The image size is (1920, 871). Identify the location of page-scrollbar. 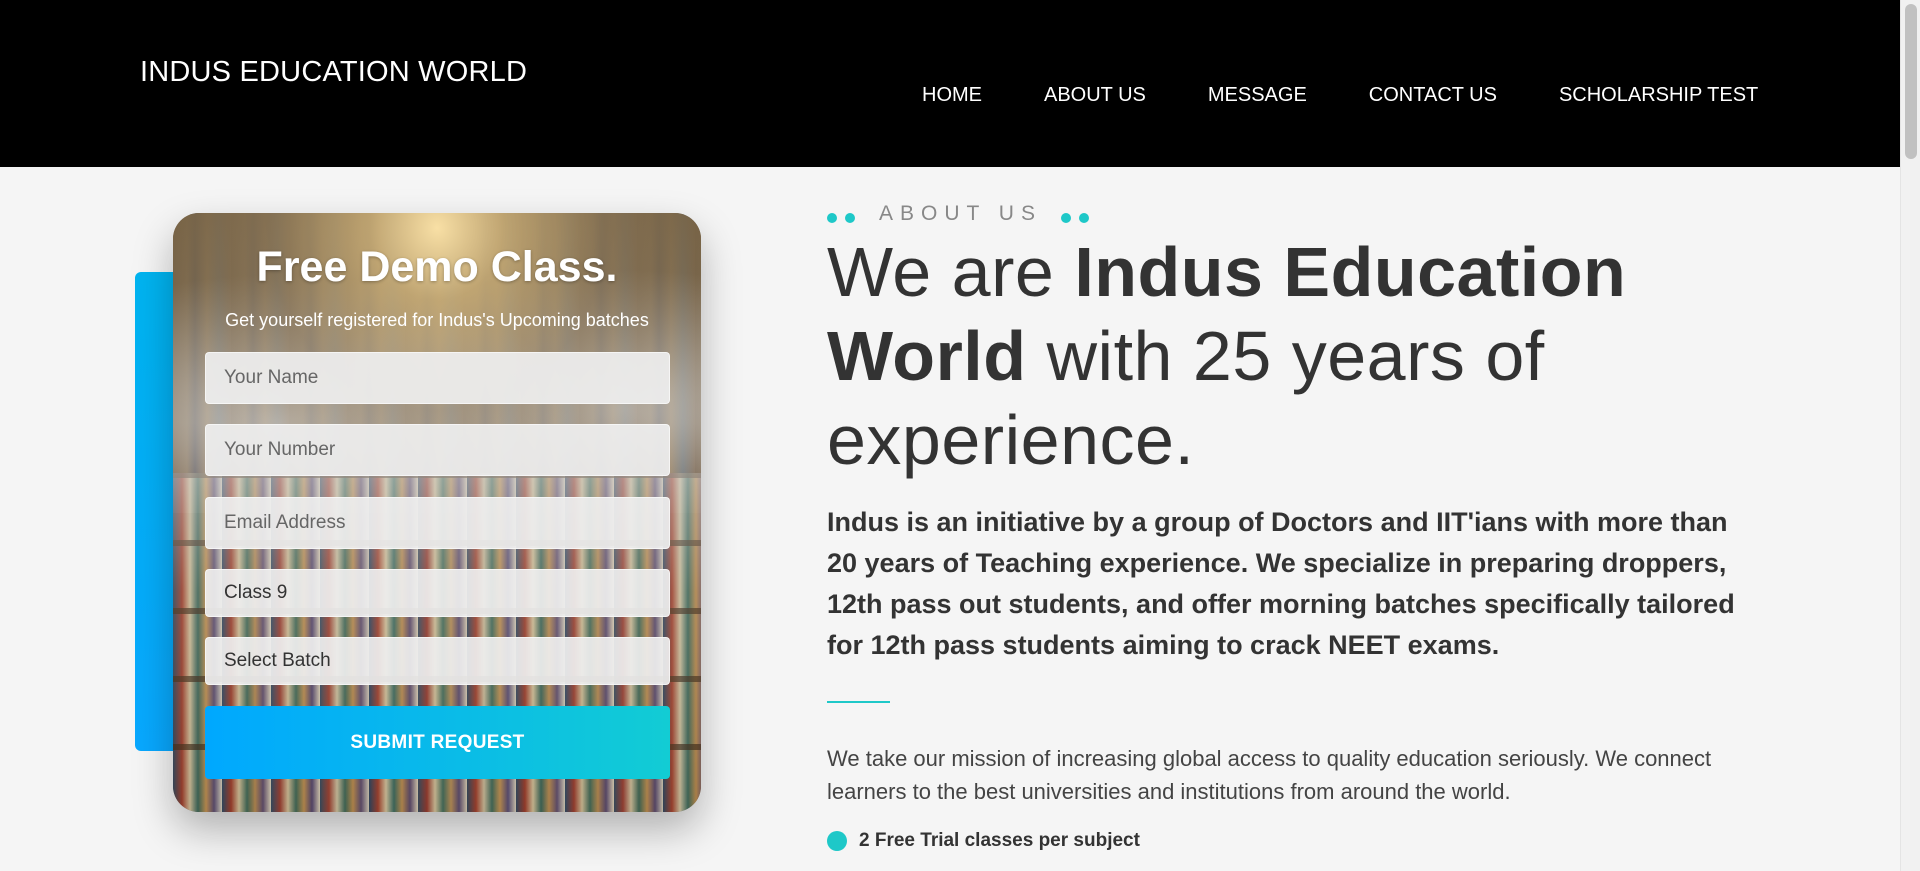
(1910, 435).